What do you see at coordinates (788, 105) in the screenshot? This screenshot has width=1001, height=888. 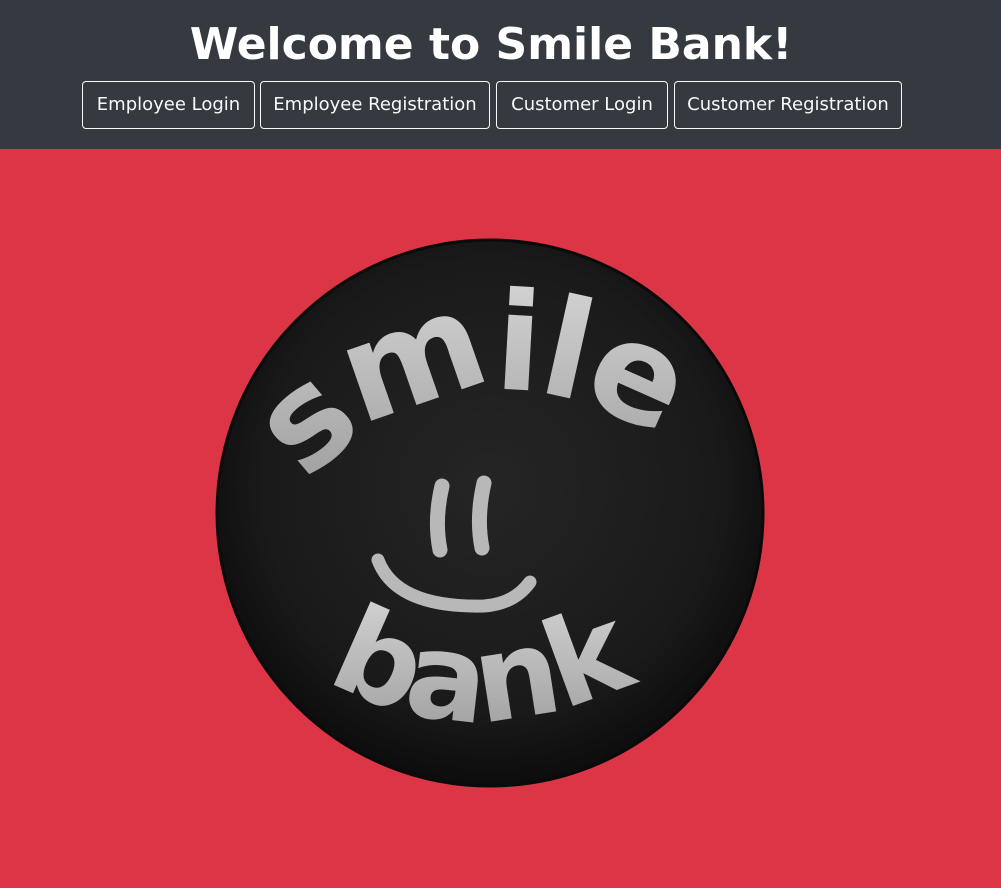 I see `customer-registration-button: Customer Registration` at bounding box center [788, 105].